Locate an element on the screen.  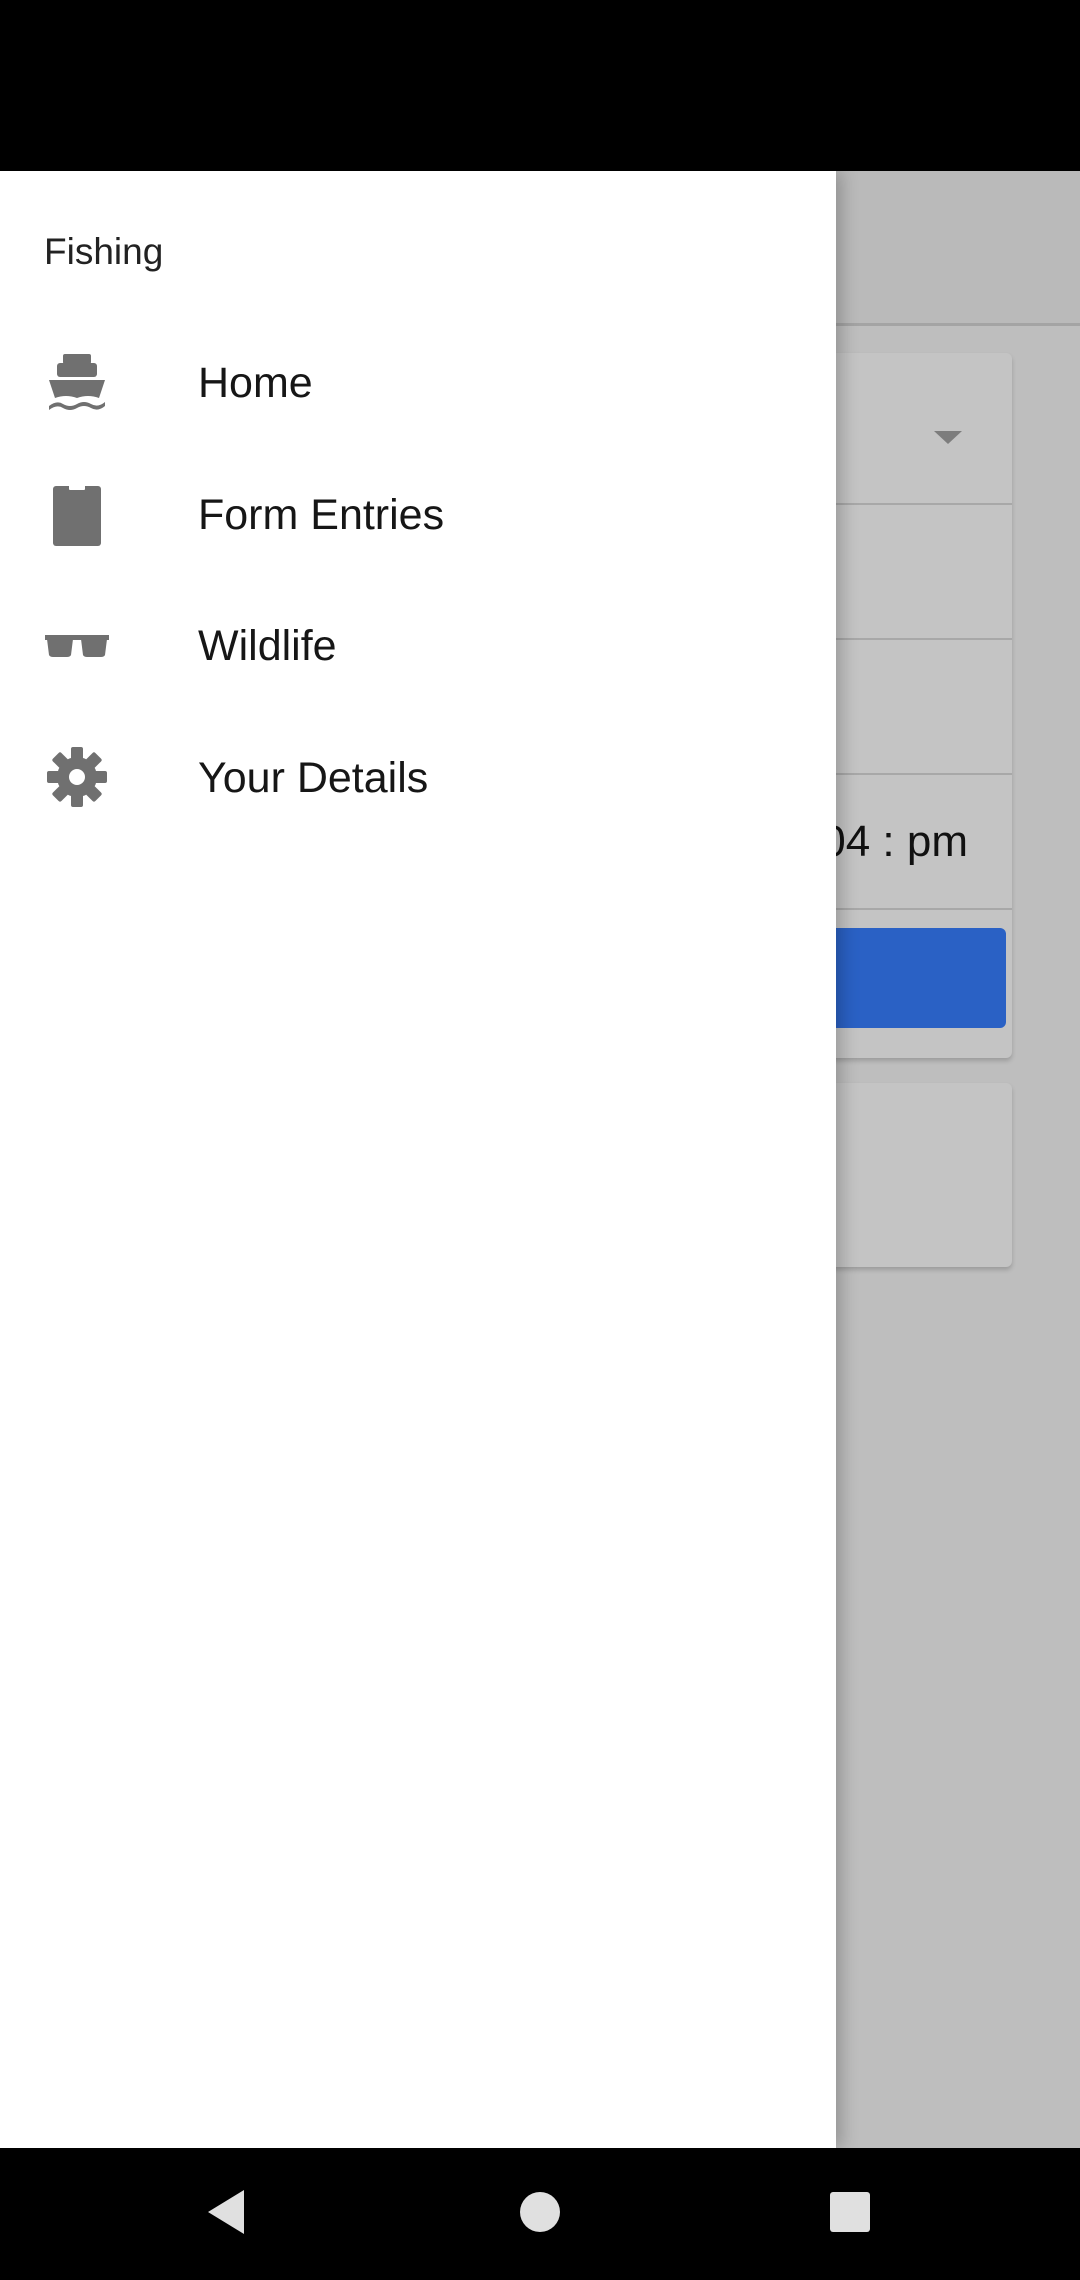
drawer-title: Fishing is located at coordinates (104, 251).